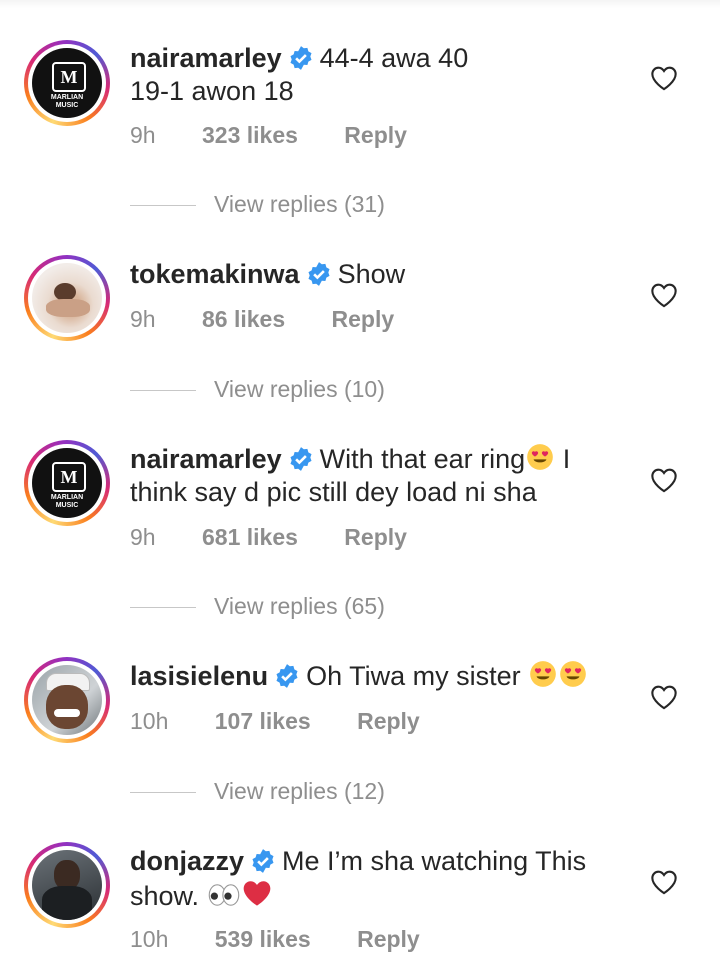 This screenshot has width=720, height=976. What do you see at coordinates (187, 861) in the screenshot?
I see `username: donjazzy` at bounding box center [187, 861].